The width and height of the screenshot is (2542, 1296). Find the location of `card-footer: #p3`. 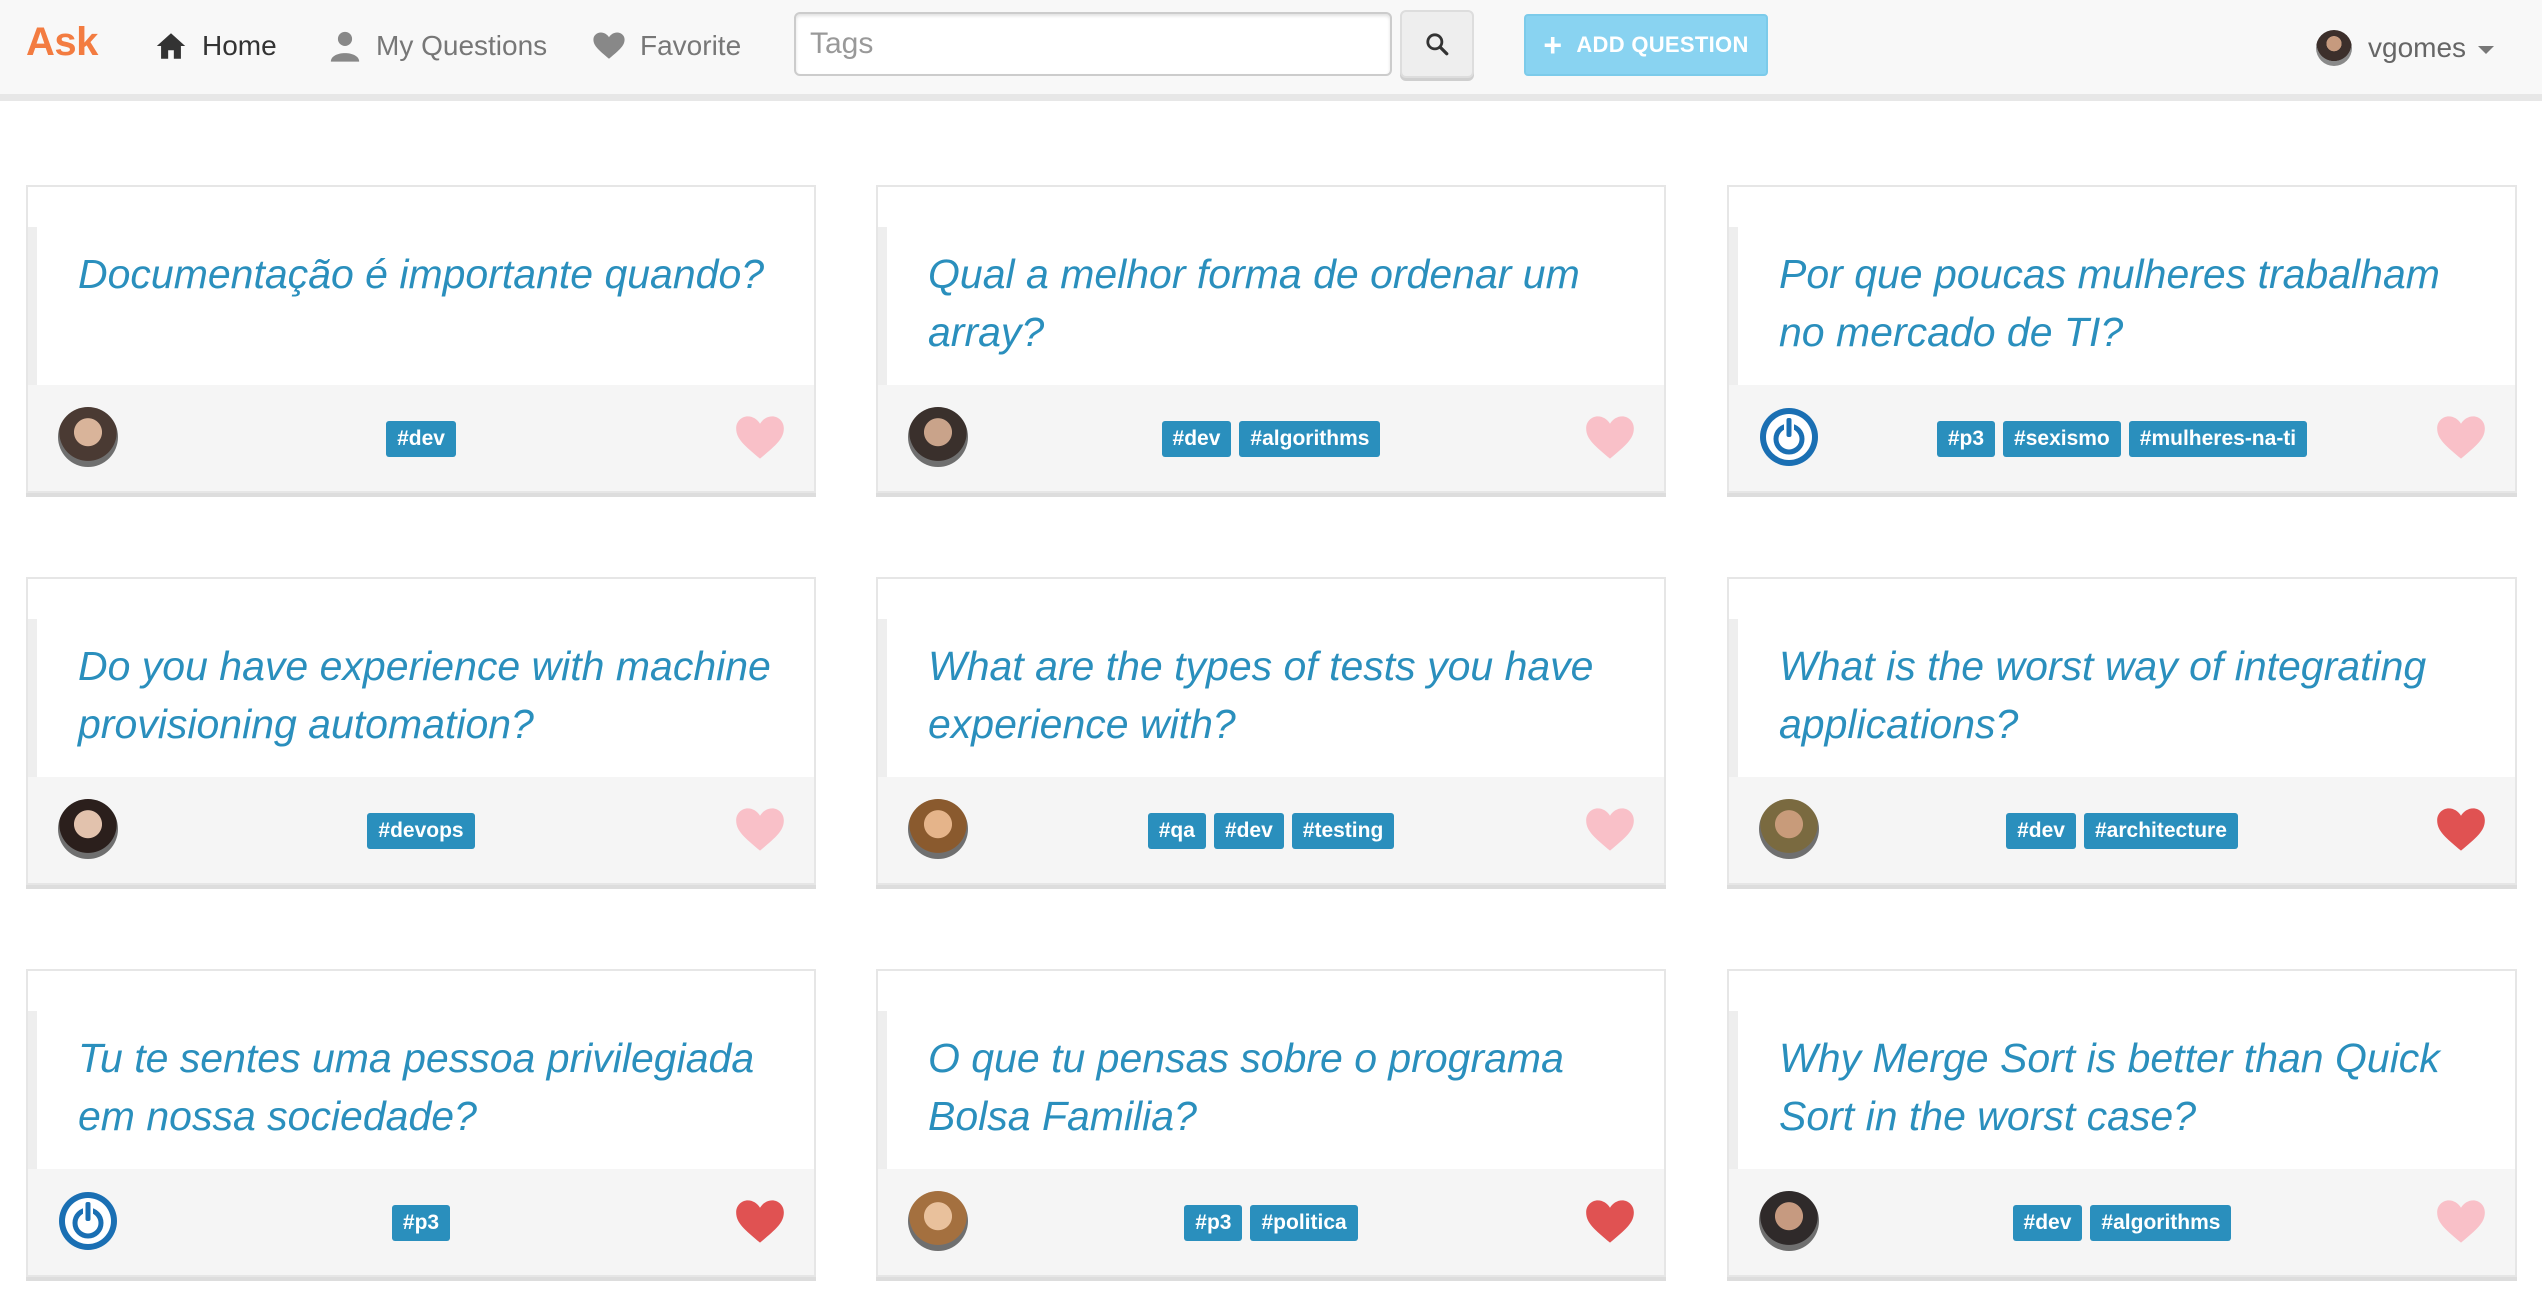

card-footer: #p3 is located at coordinates (421, 1222).